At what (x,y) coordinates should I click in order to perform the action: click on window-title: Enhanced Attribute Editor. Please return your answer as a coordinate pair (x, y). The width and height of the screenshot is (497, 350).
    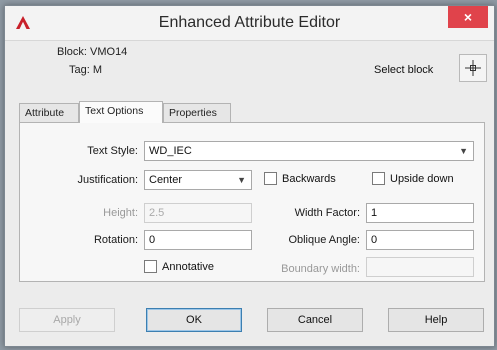
    Looking at the image, I should click on (249, 22).